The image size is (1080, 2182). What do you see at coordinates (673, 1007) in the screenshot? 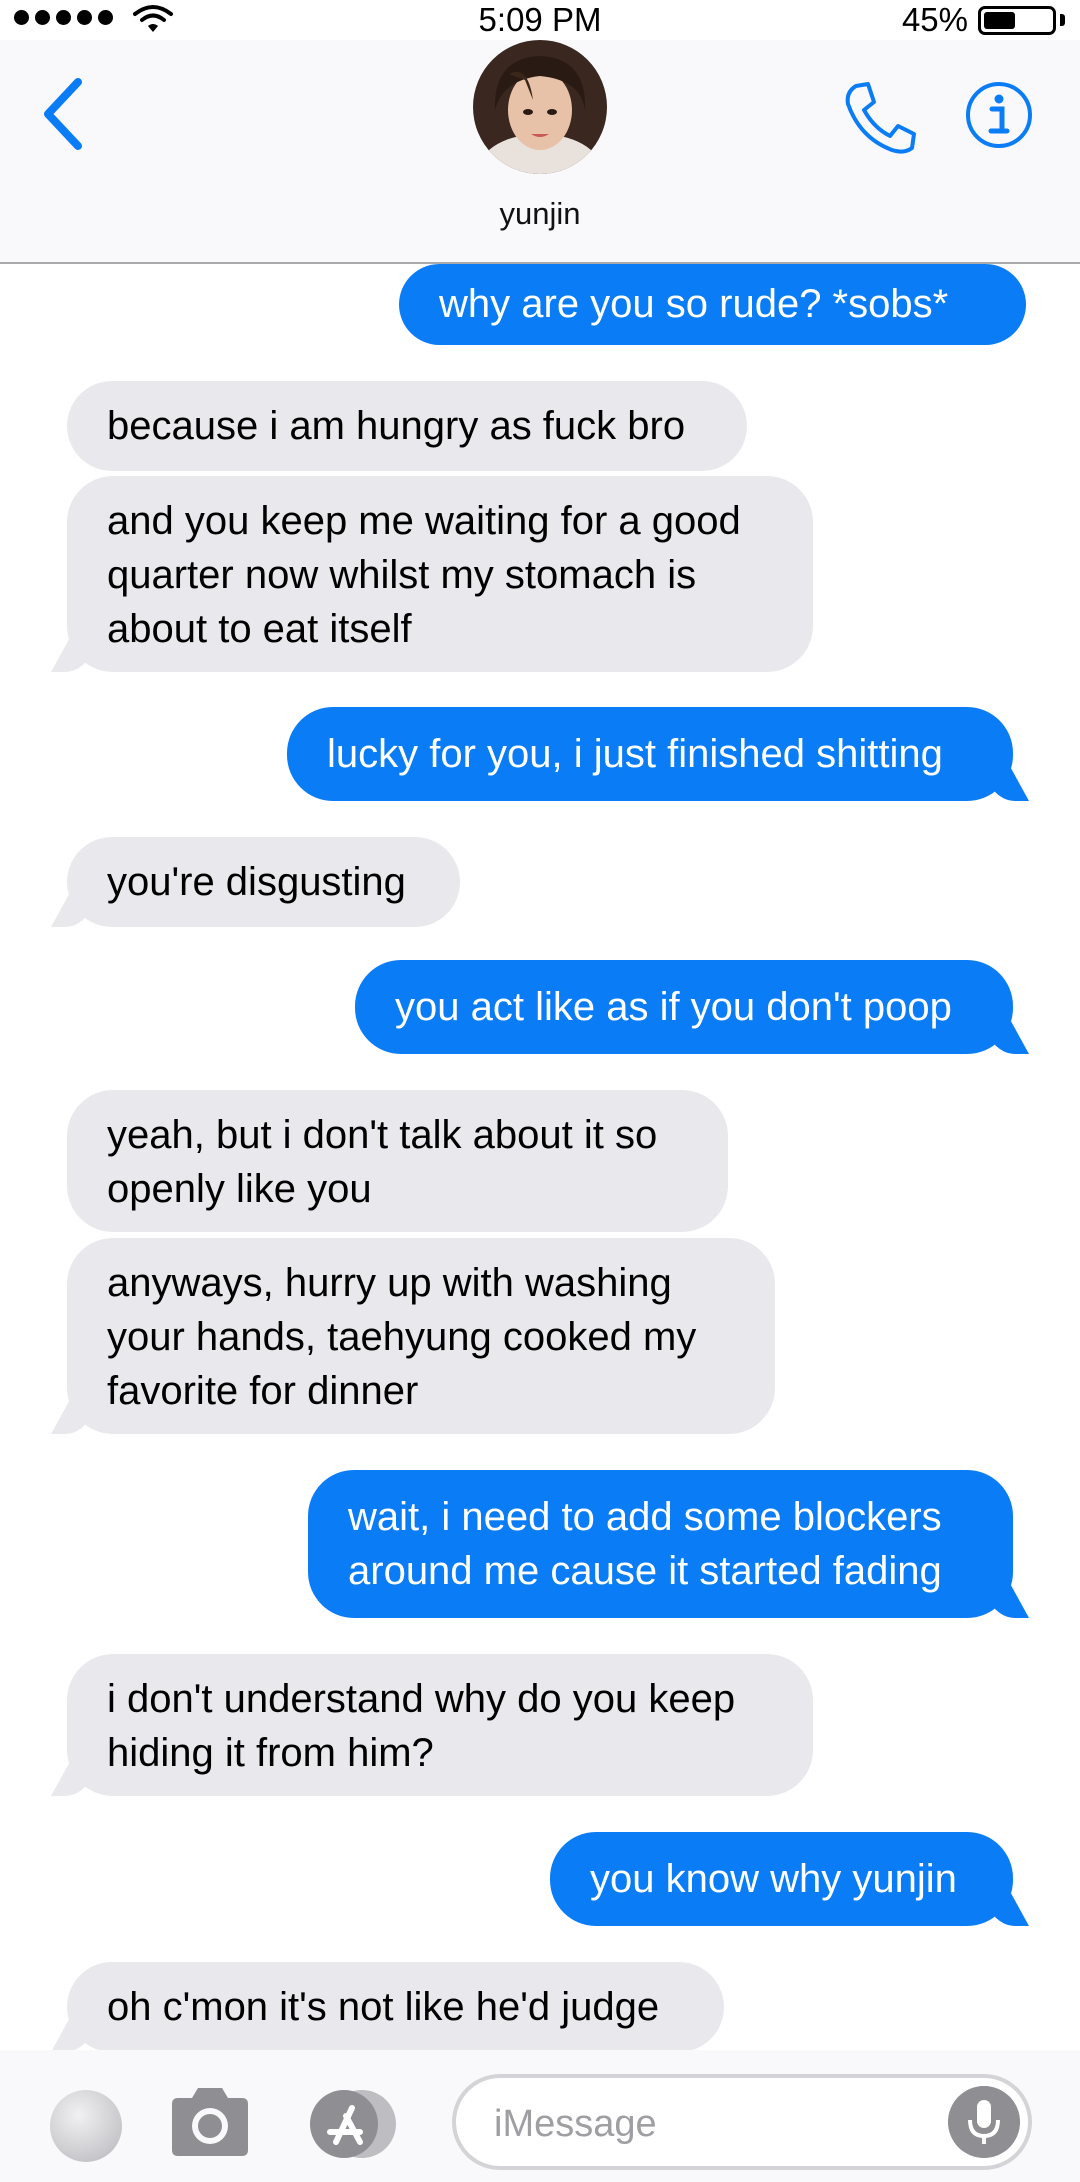
I see `message-line: you act like as if you don't poop` at bounding box center [673, 1007].